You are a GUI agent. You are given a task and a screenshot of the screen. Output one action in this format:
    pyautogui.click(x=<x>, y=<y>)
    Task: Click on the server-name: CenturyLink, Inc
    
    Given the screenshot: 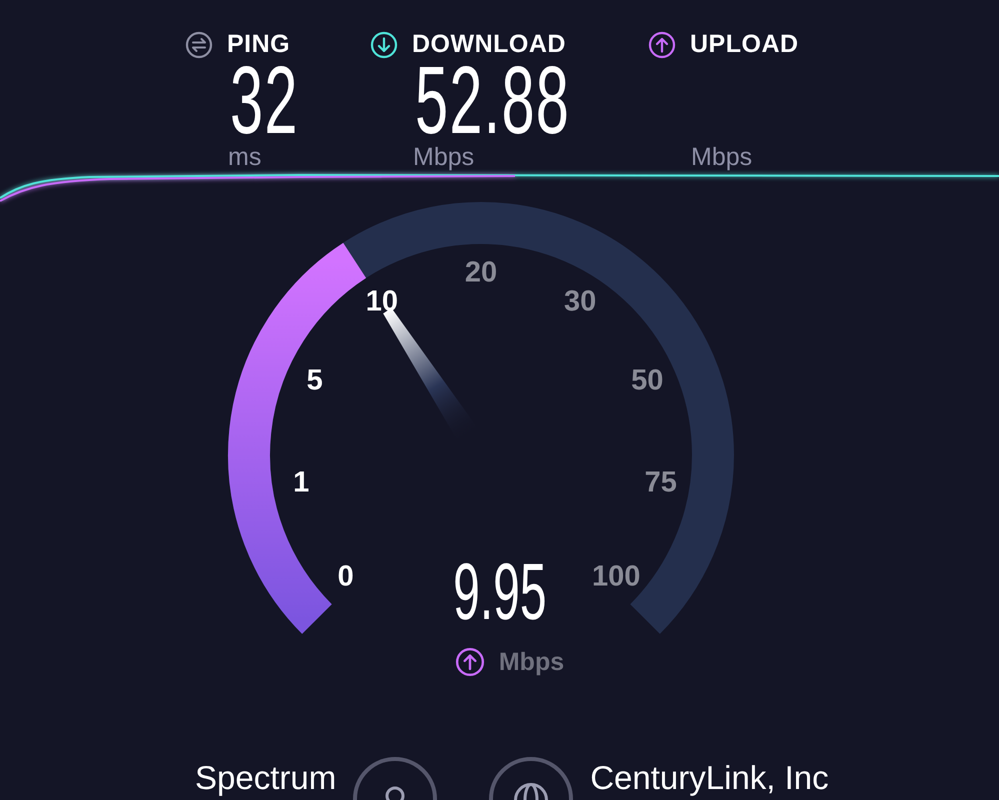 What is the action you would take?
    pyautogui.click(x=709, y=778)
    